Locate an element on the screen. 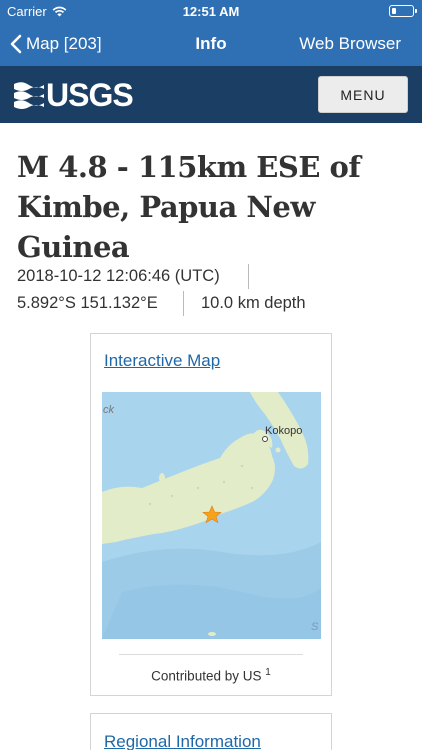 This screenshot has width=422, height=750. chevron-left-icon is located at coordinates (16, 44).